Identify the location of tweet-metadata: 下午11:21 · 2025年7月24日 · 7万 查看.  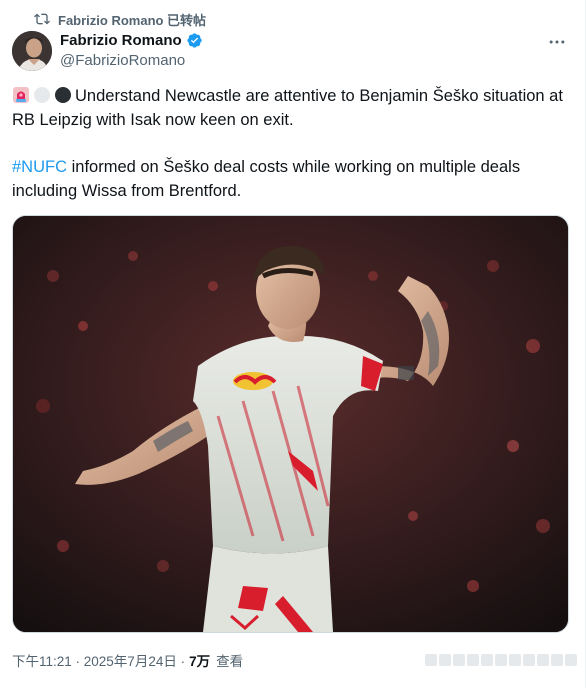
(127, 660).